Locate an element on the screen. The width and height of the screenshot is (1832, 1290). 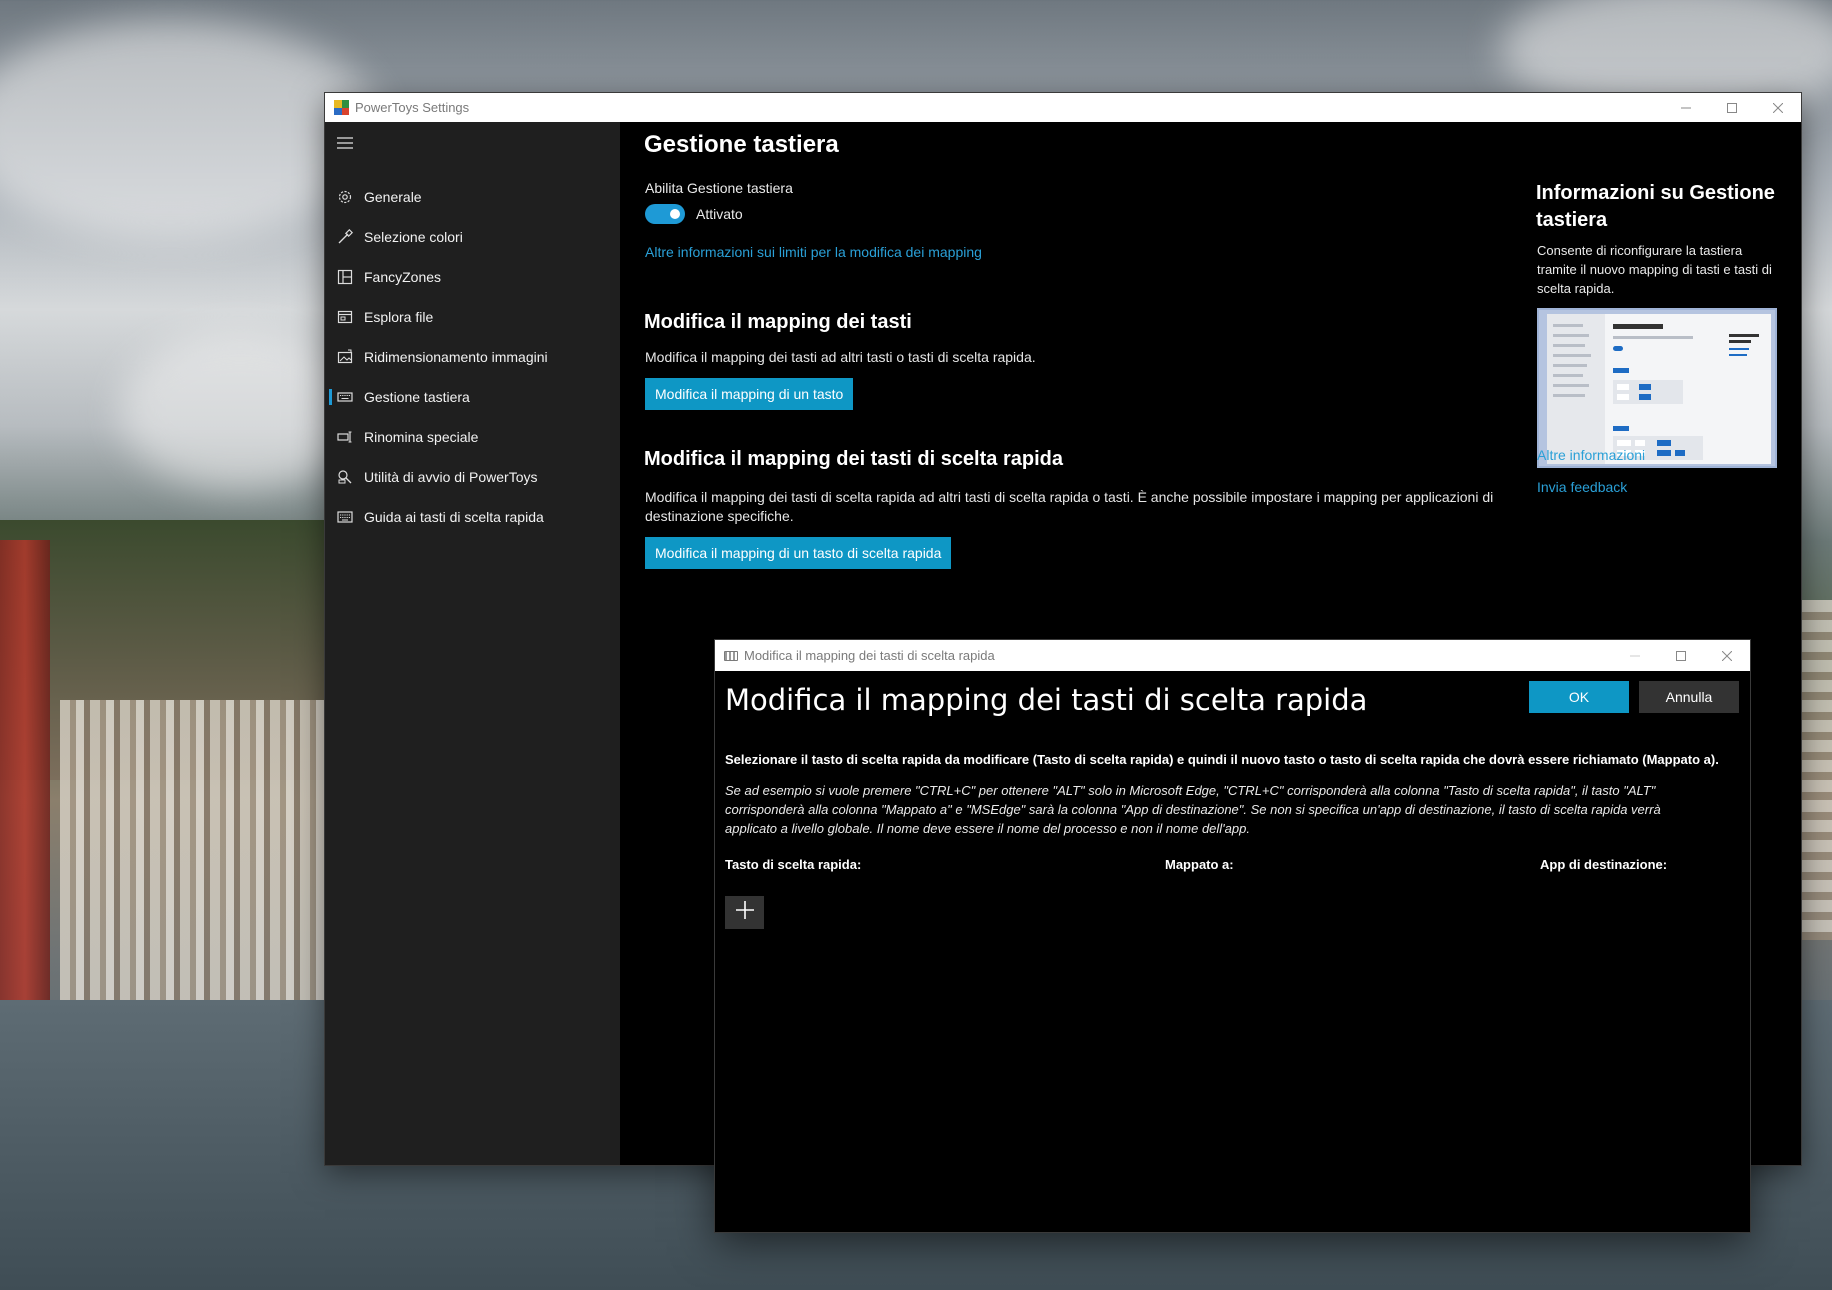
powertoys-app-icon is located at coordinates (341, 107).